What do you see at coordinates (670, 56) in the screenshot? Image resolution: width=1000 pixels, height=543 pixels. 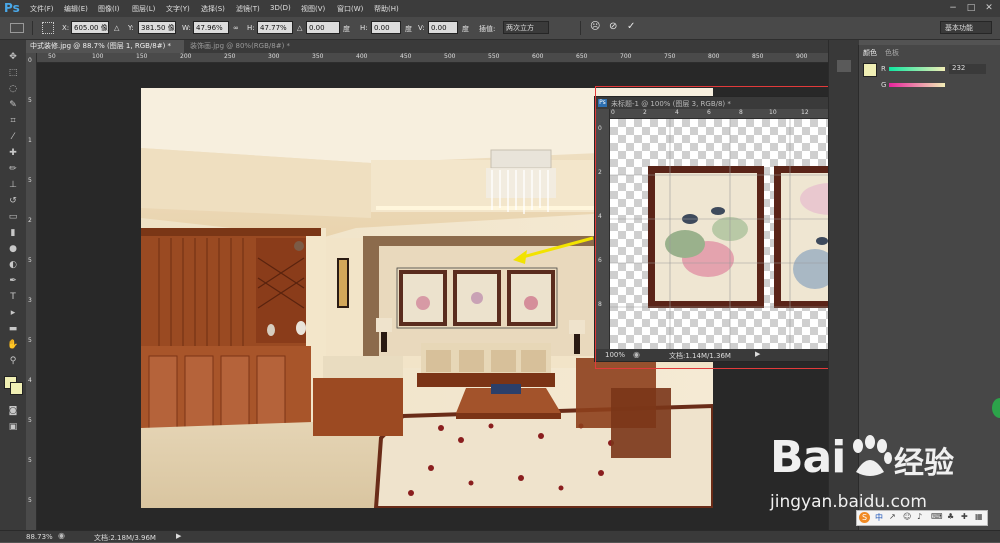 I see `ruler-tick-label: 750` at bounding box center [670, 56].